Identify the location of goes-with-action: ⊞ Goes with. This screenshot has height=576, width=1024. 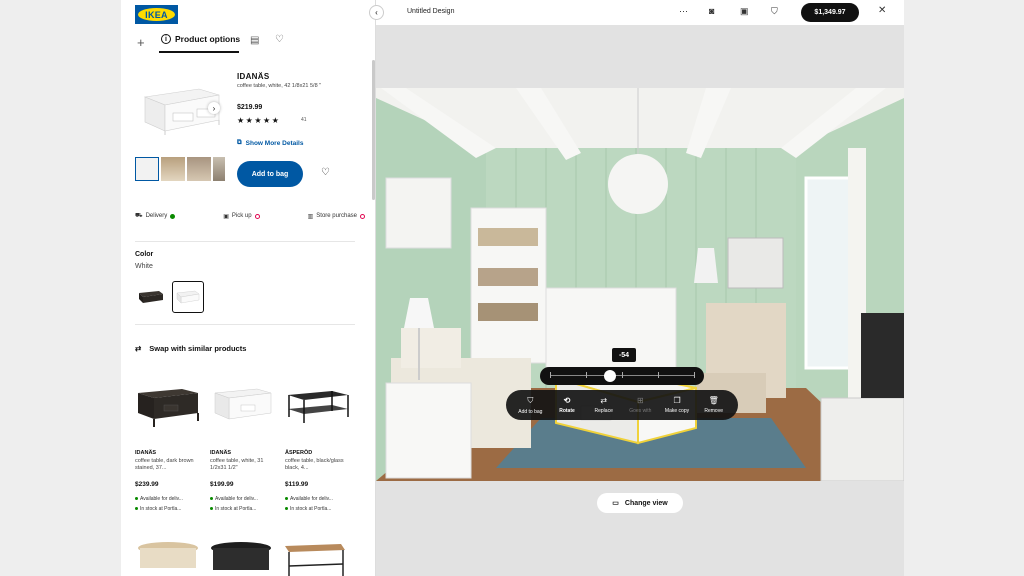
(640, 405).